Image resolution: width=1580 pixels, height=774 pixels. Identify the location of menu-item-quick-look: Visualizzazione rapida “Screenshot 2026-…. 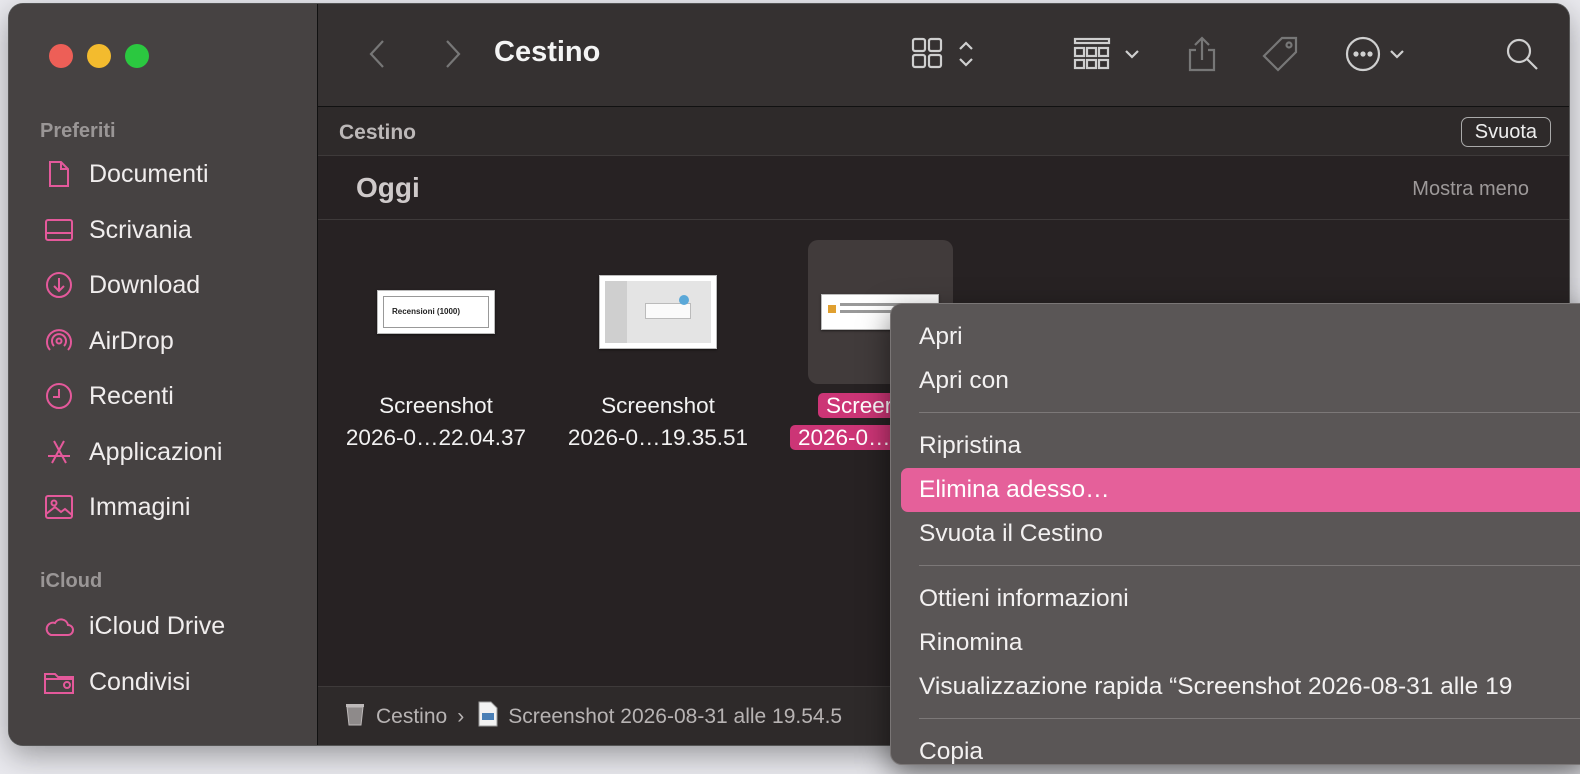
(1240, 687).